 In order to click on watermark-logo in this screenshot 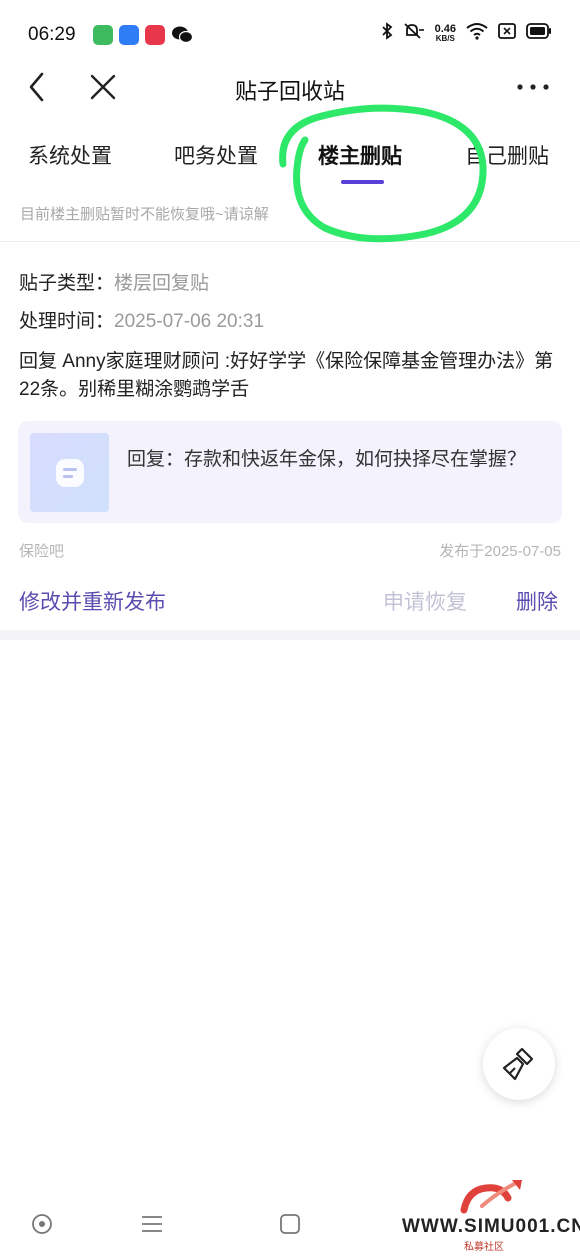, I will do `click(491, 1197)`.